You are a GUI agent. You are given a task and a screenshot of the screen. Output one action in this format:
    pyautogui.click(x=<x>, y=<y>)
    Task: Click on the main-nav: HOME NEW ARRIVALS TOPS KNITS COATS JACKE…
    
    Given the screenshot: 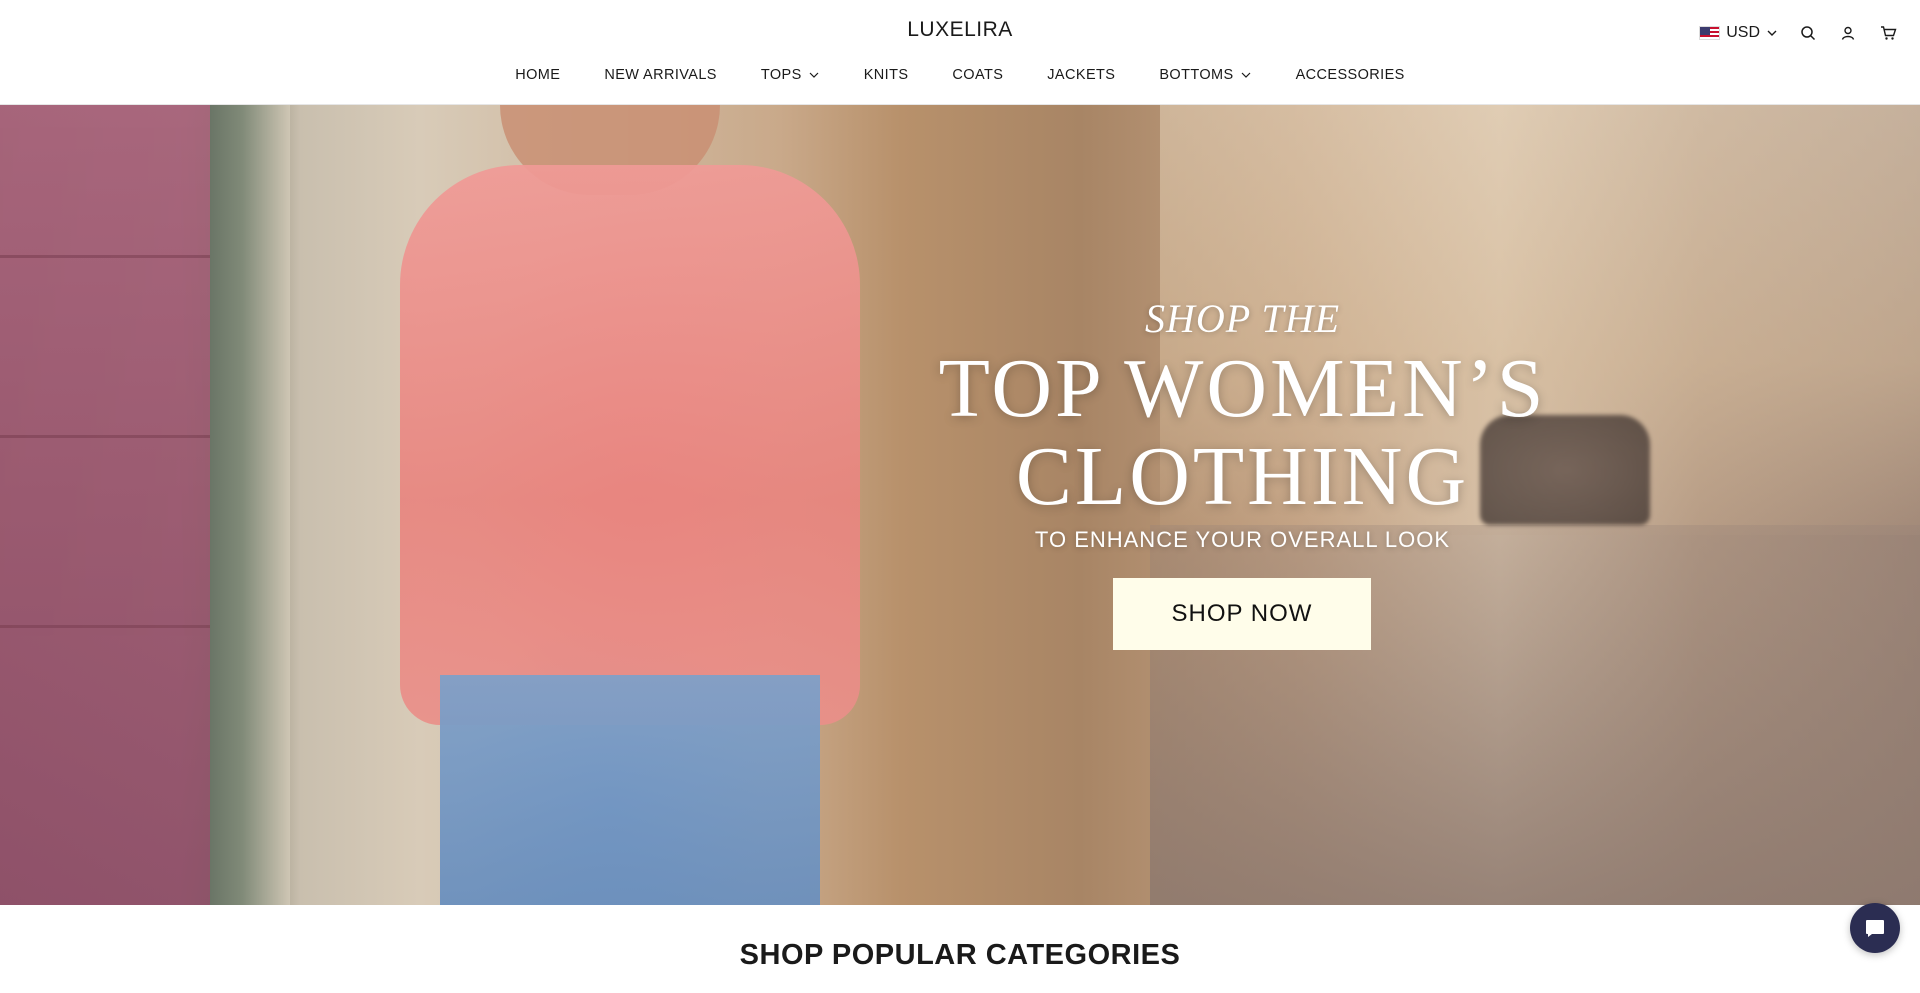 What is the action you would take?
    pyautogui.click(x=960, y=75)
    